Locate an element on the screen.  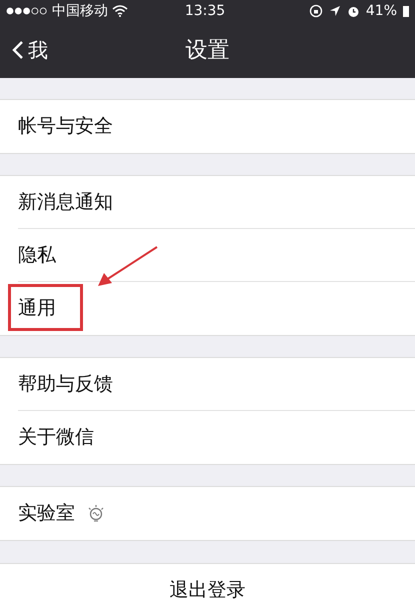
menu-item: 通用 is located at coordinates (37, 308).